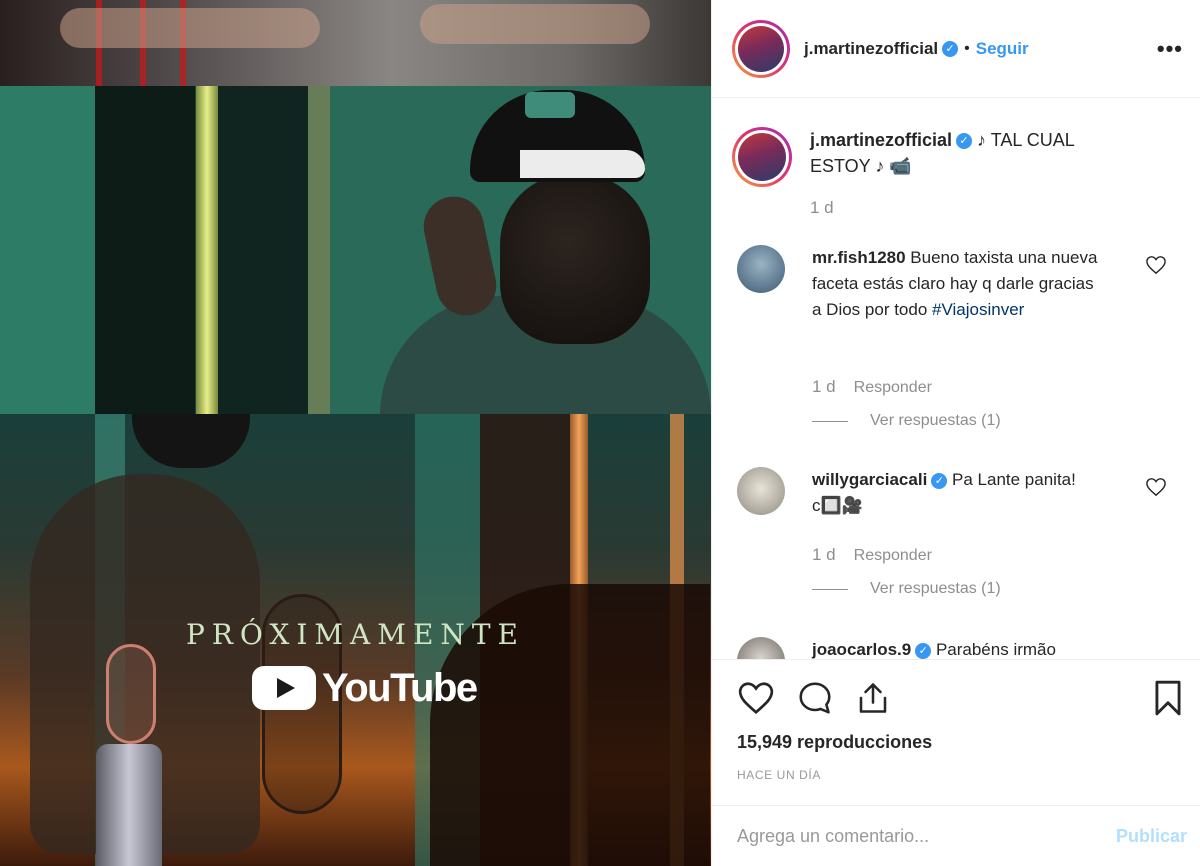 The image size is (1200, 866). Describe the element at coordinates (582, 164) in the screenshot. I see `cap-brim` at that location.